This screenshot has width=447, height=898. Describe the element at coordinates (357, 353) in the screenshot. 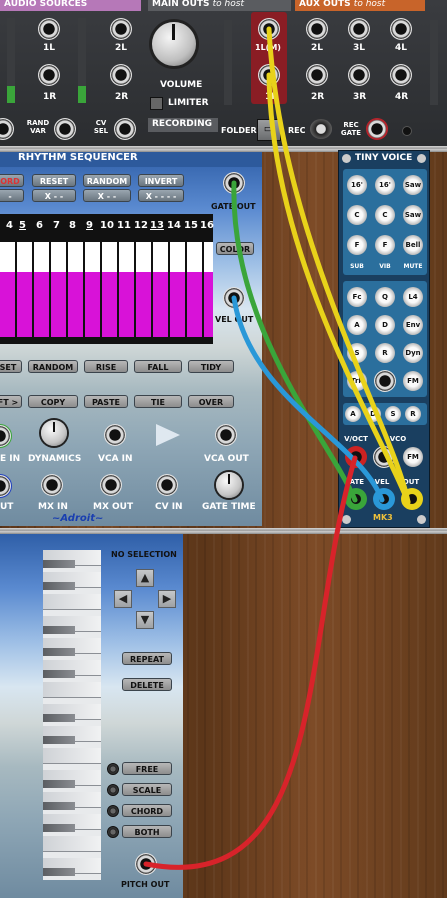

I see `tv-knob: S` at that location.